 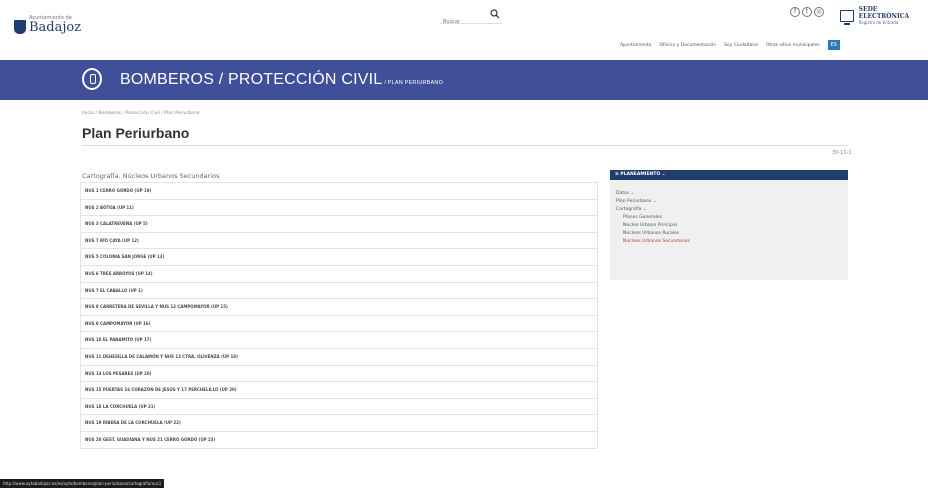 I want to click on banner-title-text: BOMBEROS / PROTECCIÓN CIVIL, so click(x=251, y=79).